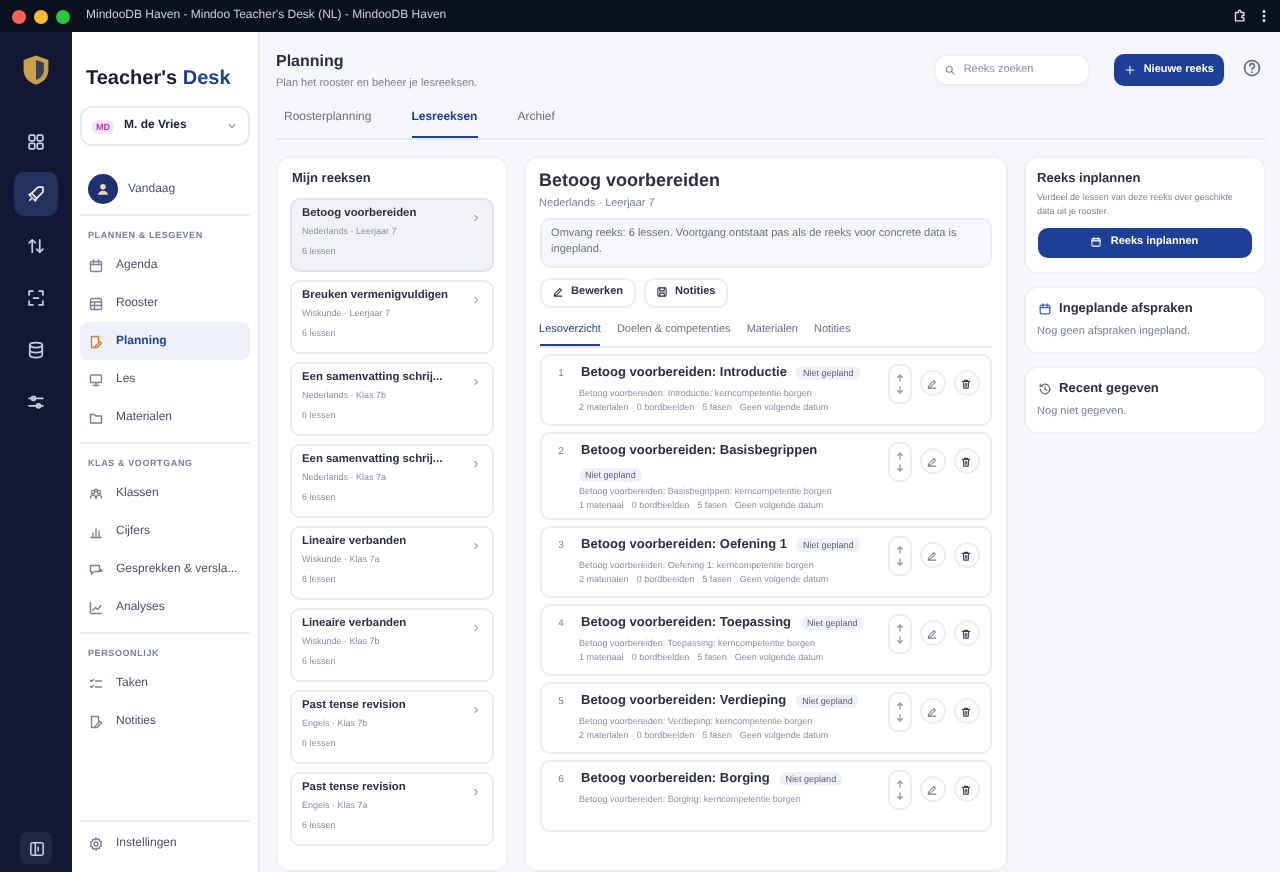  I want to click on database-icon, so click(36, 350).